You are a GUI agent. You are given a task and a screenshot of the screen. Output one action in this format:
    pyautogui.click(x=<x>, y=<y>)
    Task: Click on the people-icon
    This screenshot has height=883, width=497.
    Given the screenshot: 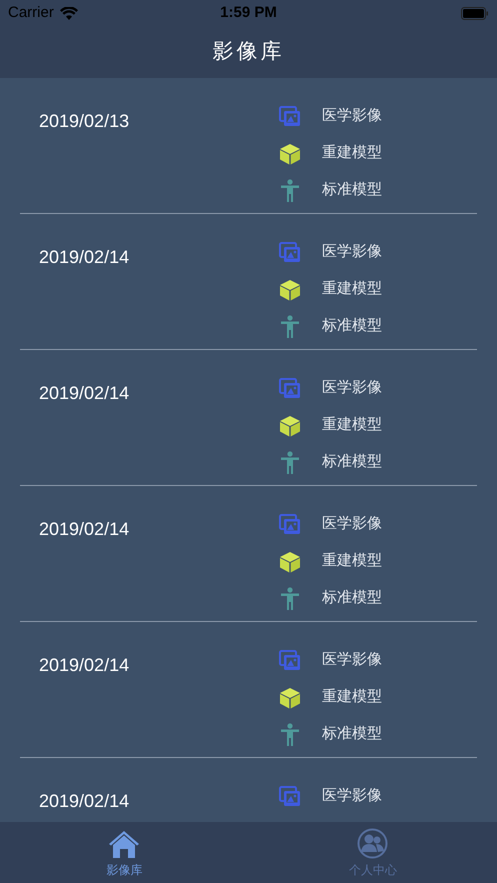 What is the action you would take?
    pyautogui.click(x=372, y=843)
    